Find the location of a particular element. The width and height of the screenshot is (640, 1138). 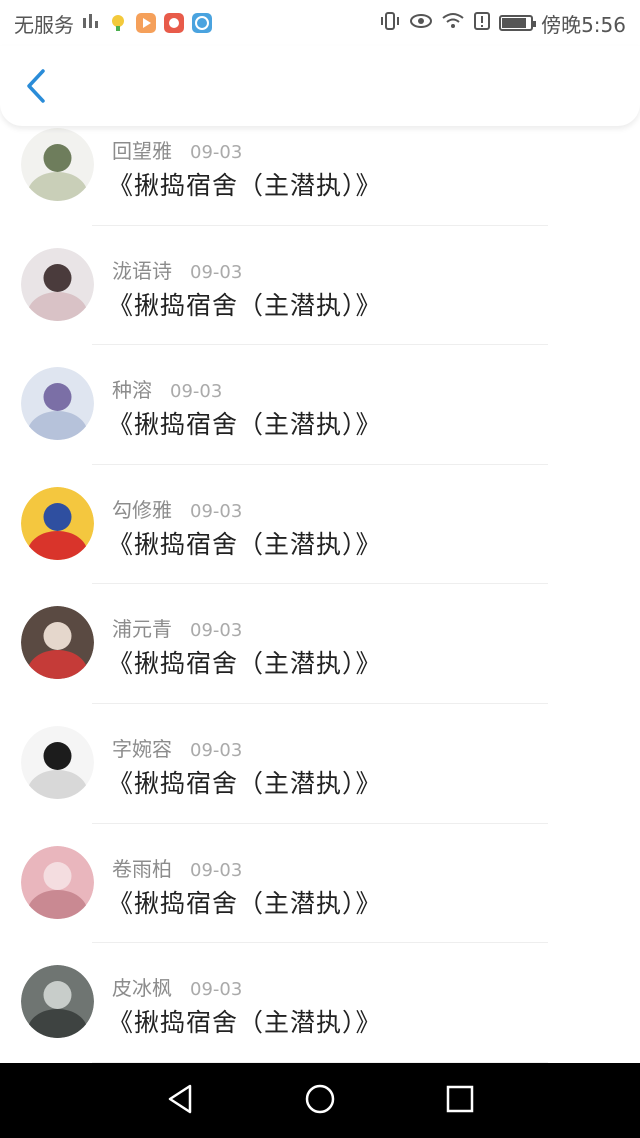

back-button is located at coordinates (36, 88).